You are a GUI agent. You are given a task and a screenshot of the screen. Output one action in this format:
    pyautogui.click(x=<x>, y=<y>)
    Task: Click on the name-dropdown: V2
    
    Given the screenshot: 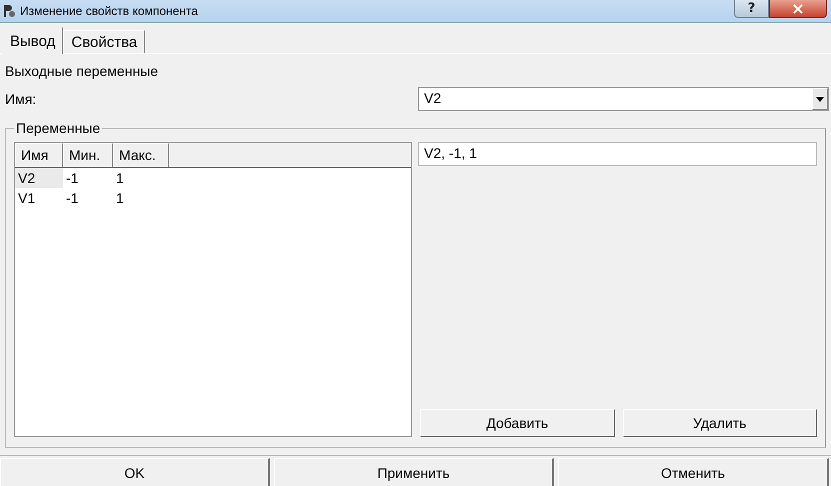 What is the action you would take?
    pyautogui.click(x=623, y=99)
    